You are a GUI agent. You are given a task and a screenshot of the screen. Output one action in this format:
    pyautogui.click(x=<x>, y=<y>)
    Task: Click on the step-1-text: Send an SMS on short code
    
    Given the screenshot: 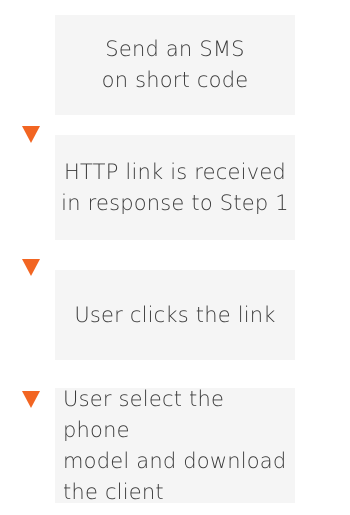 What is the action you would take?
    pyautogui.click(x=175, y=64)
    